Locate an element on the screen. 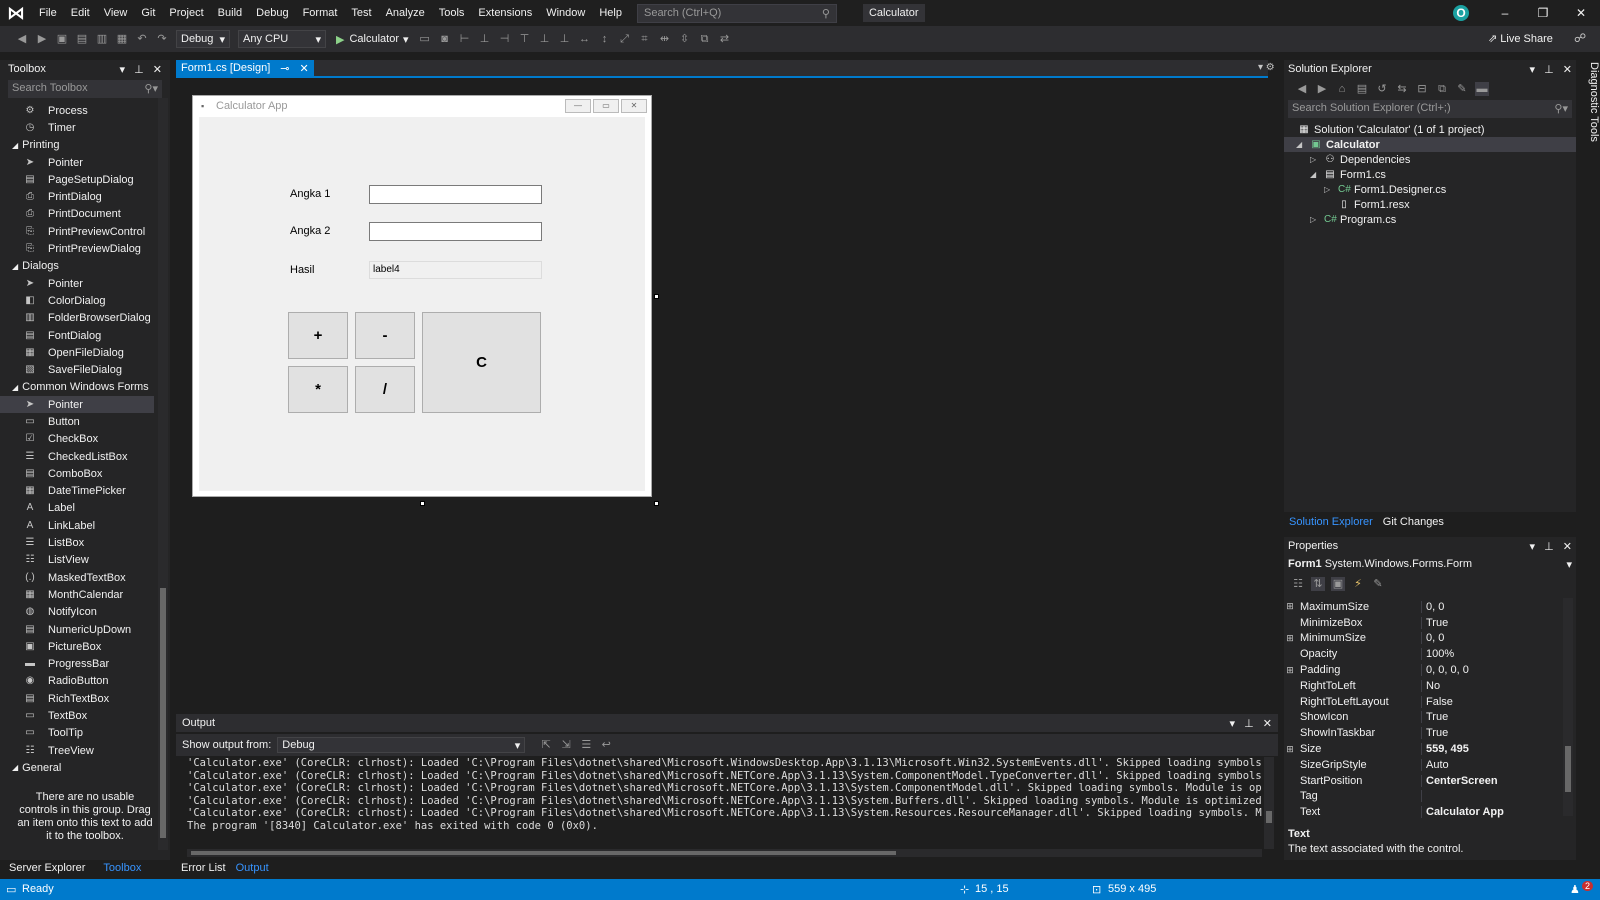  align-bottoms-icon: ⊥ is located at coordinates (565, 39).